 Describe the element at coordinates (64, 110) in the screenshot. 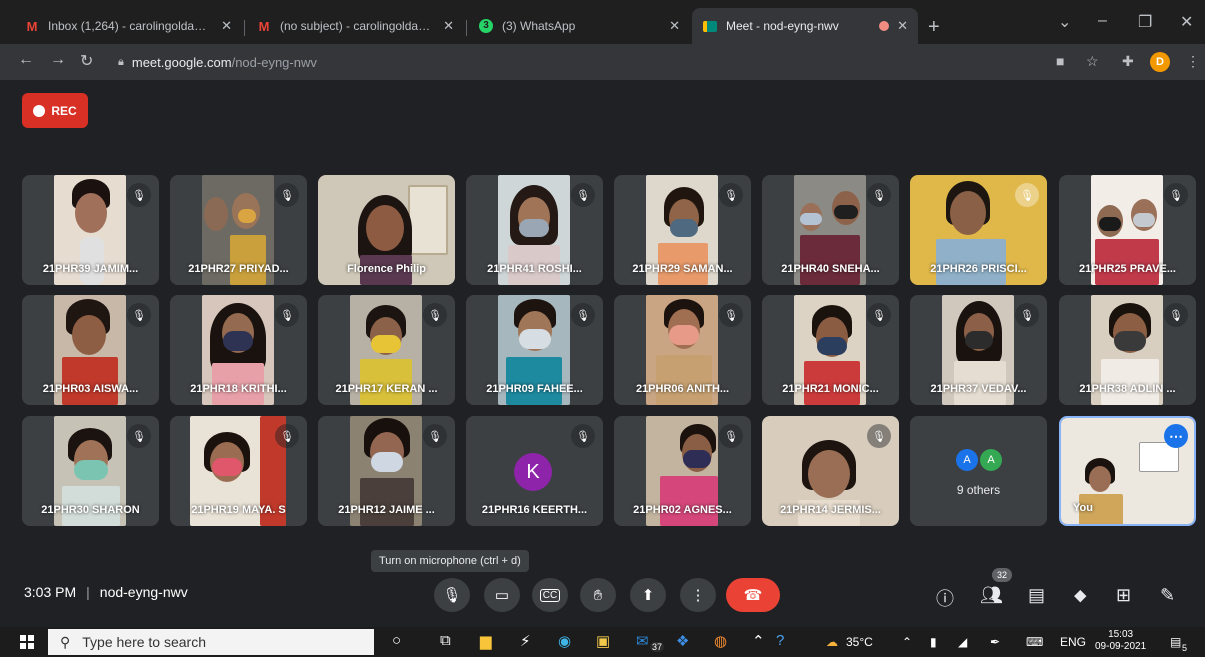

I see `recording-label: REC` at that location.